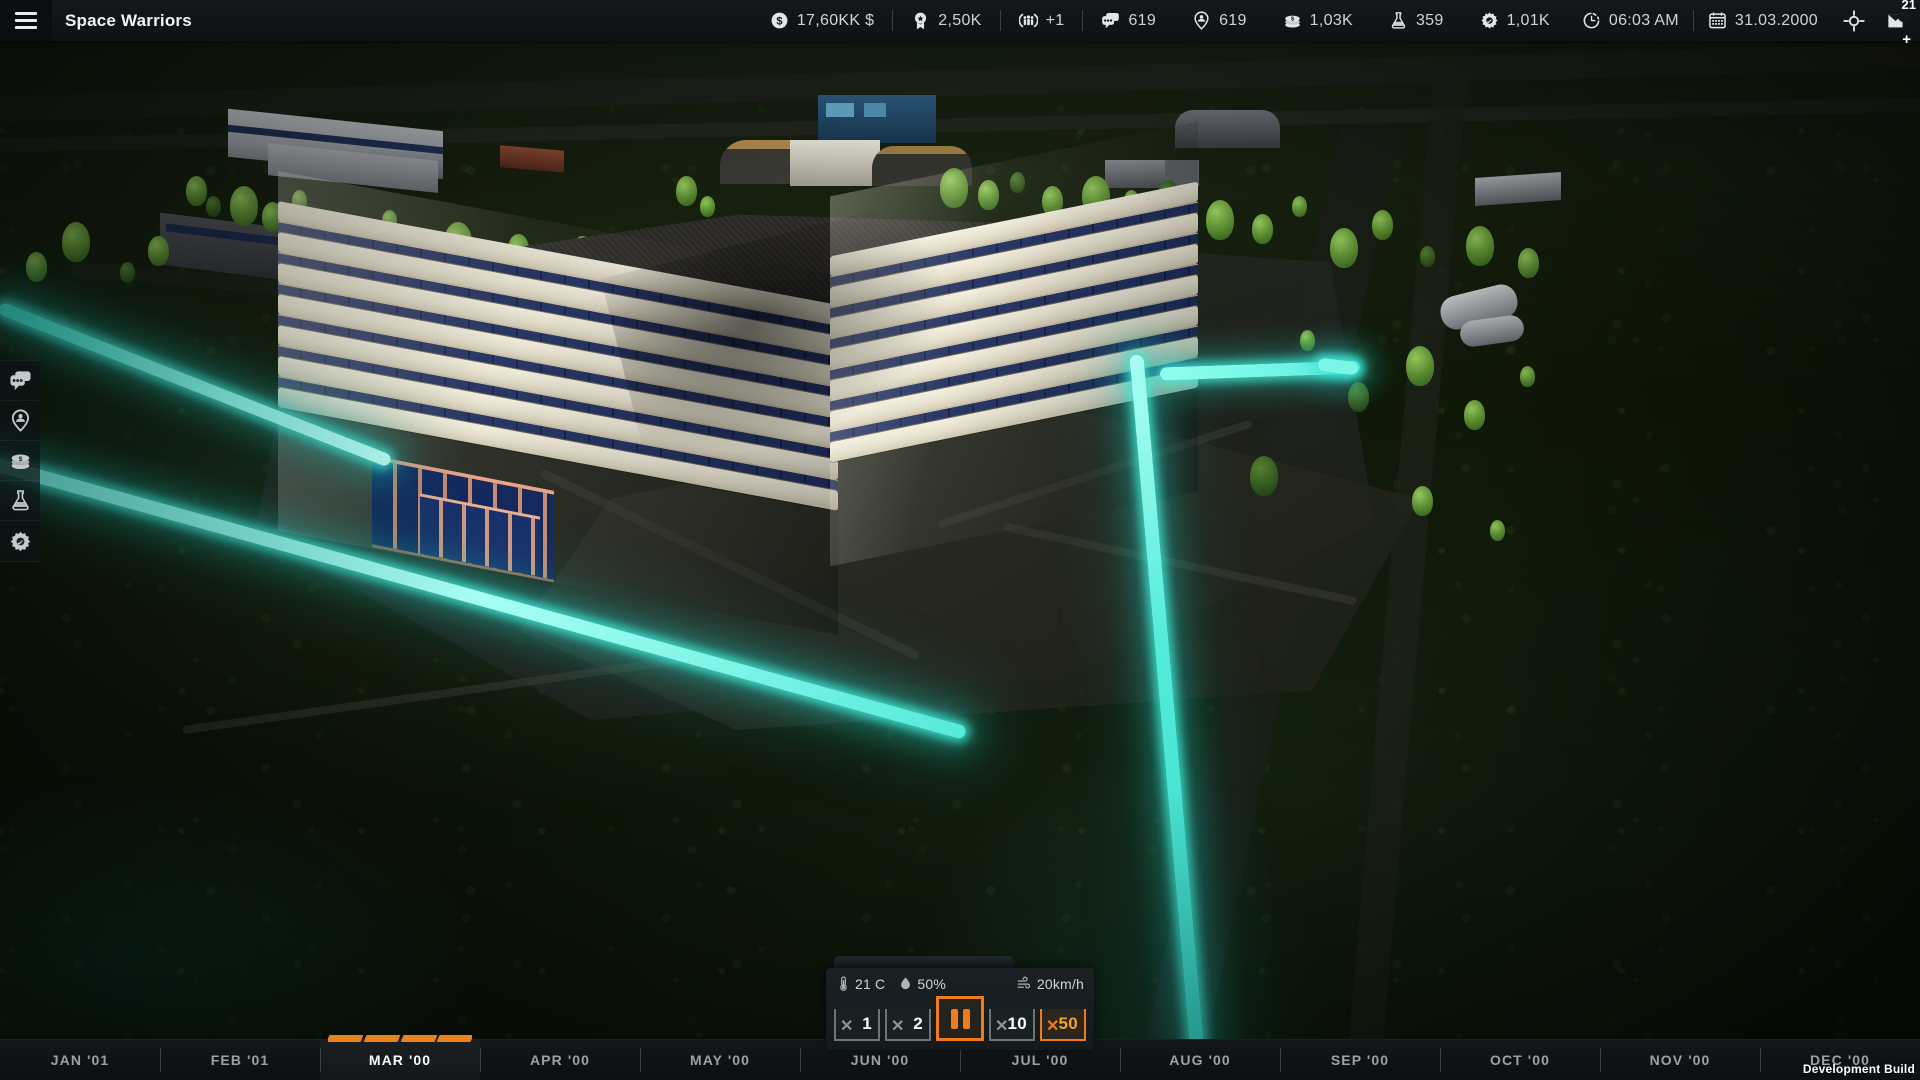  Describe the element at coordinates (1717, 20) in the screenshot. I see `calendar-icon` at that location.